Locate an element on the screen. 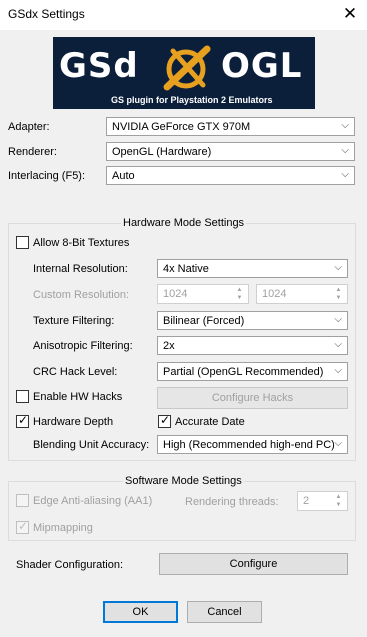  logo-emblem-icon is located at coordinates (187, 68).